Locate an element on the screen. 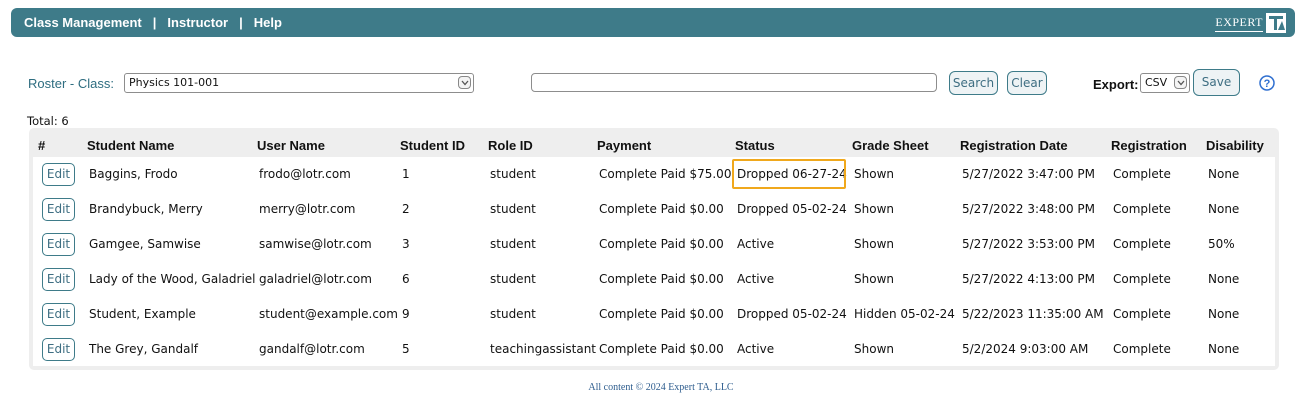  cell-payment: Complete Paid $75.00 is located at coordinates (665, 174).